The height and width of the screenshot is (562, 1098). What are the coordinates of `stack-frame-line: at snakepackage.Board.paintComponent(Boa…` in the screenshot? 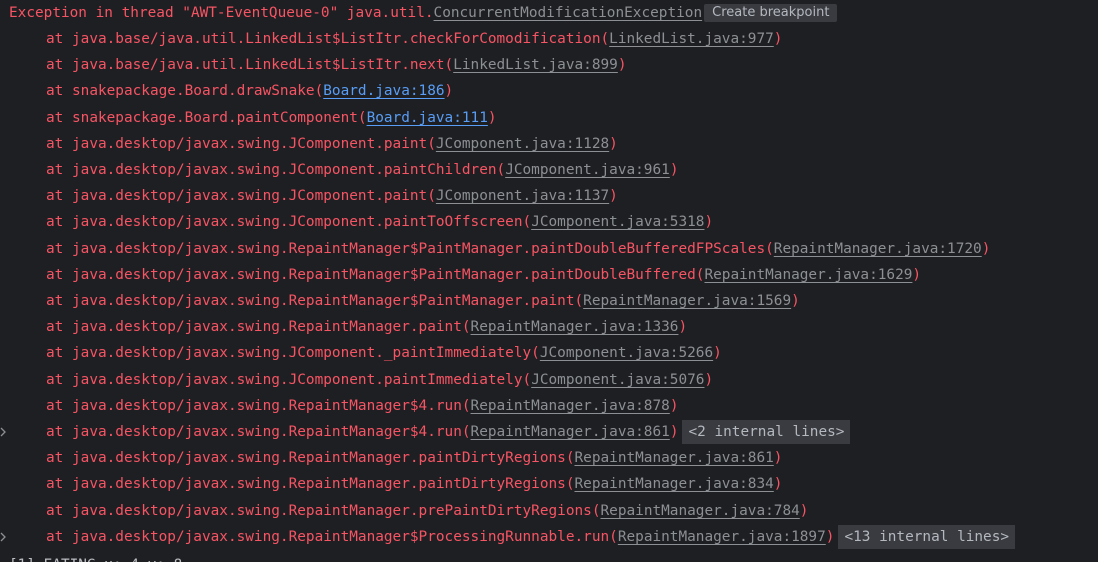 It's located at (248, 118).